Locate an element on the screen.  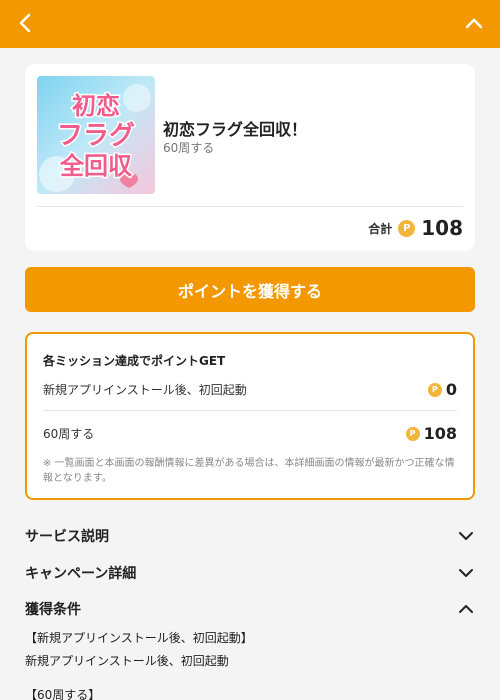
mission-points-value: 0 is located at coordinates (451, 389).